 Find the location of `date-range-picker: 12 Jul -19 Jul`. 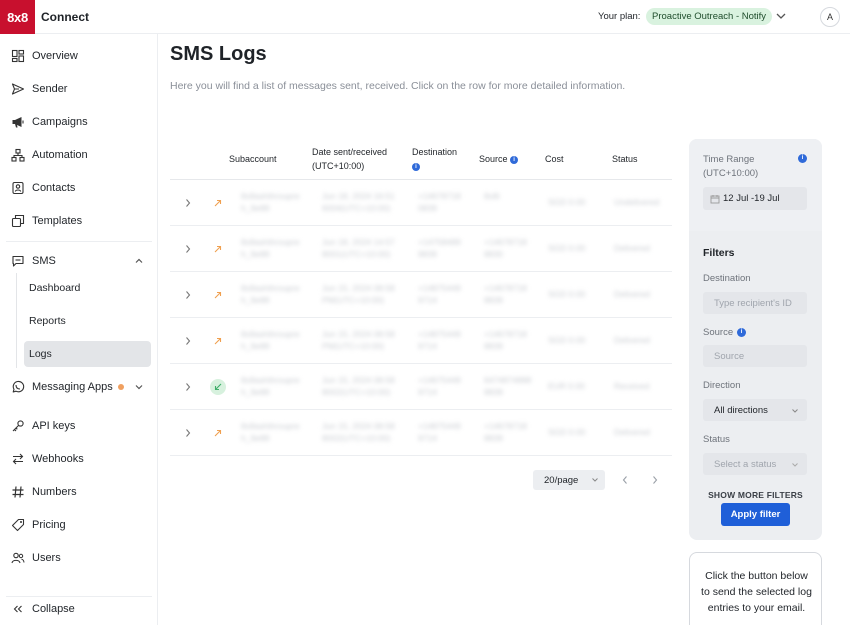

date-range-picker: 12 Jul -19 Jul is located at coordinates (755, 198).